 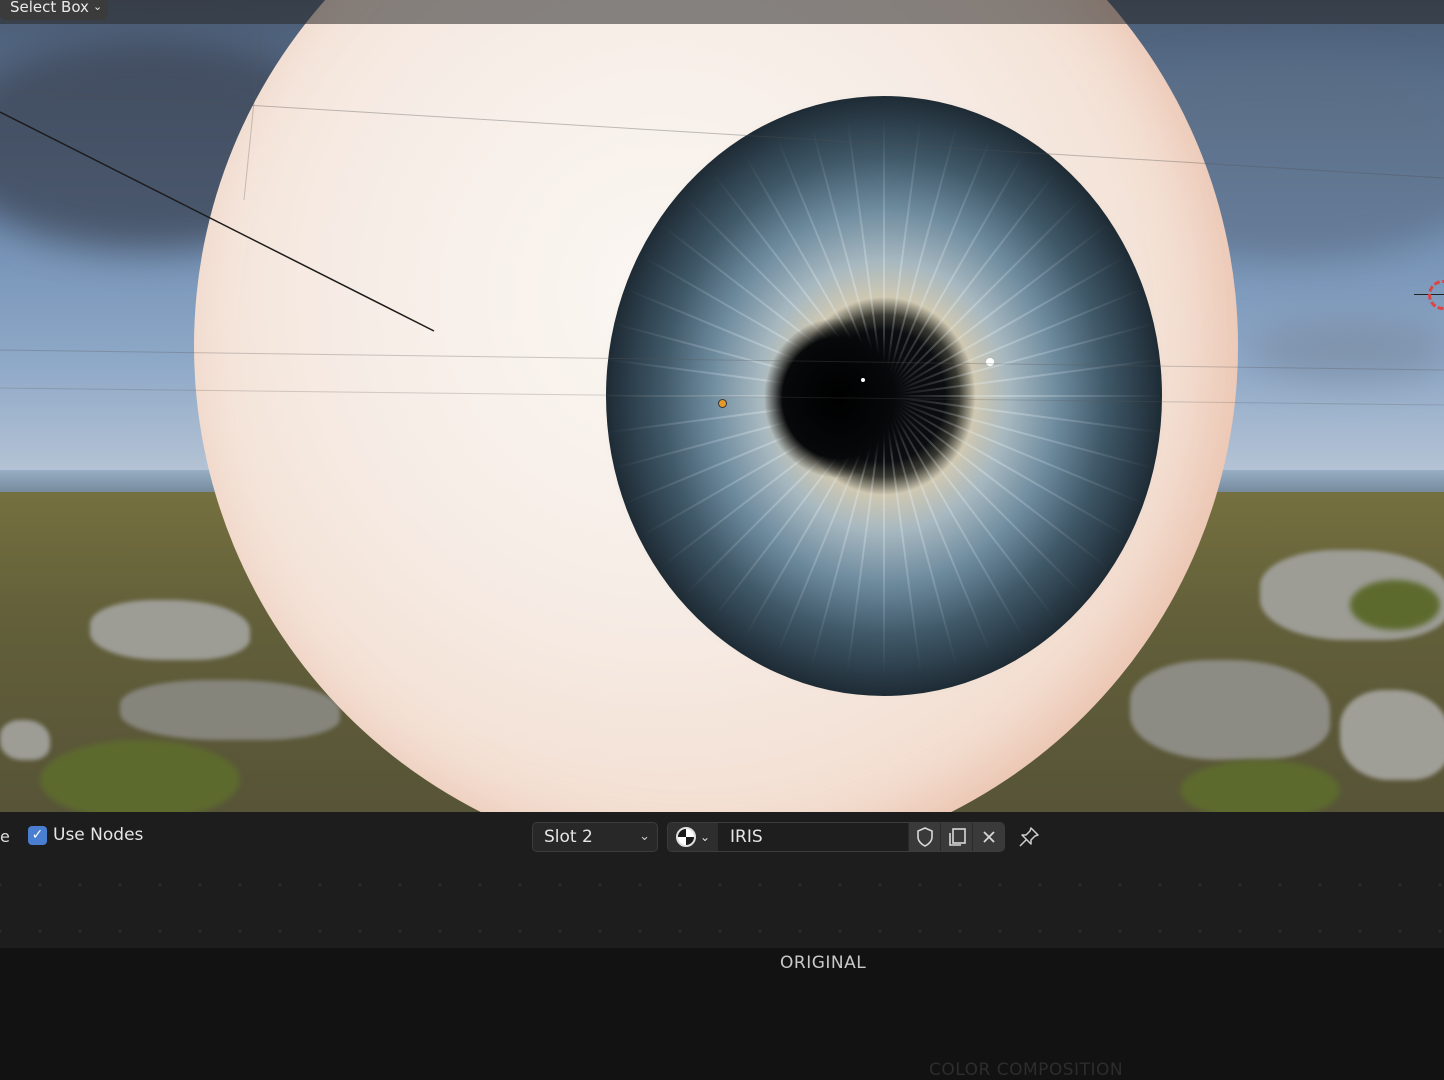 What do you see at coordinates (746, 837) in the screenshot?
I see `material-name: IRIS` at bounding box center [746, 837].